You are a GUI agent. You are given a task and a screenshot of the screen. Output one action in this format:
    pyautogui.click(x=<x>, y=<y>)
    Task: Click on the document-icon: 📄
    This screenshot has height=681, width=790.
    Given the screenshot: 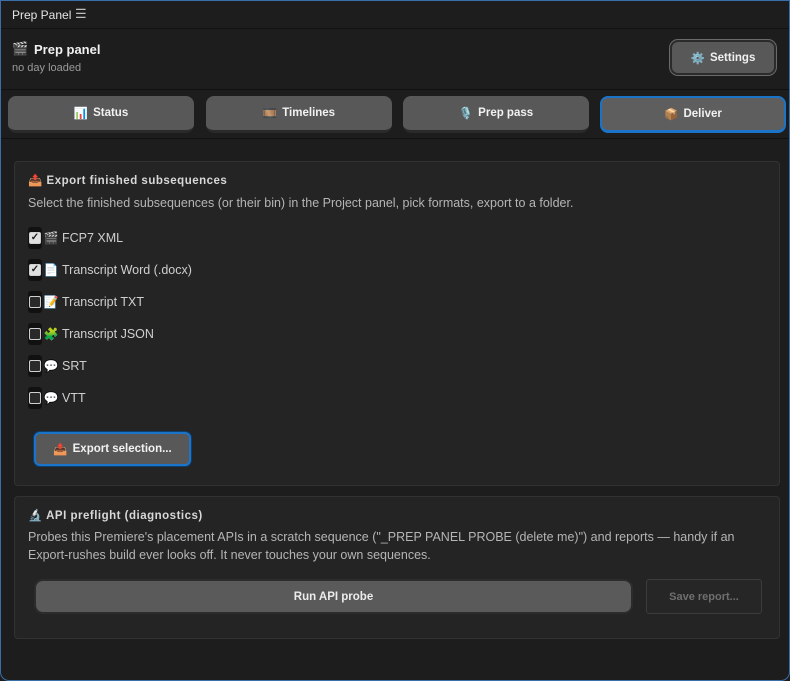 What is the action you would take?
    pyautogui.click(x=51, y=270)
    